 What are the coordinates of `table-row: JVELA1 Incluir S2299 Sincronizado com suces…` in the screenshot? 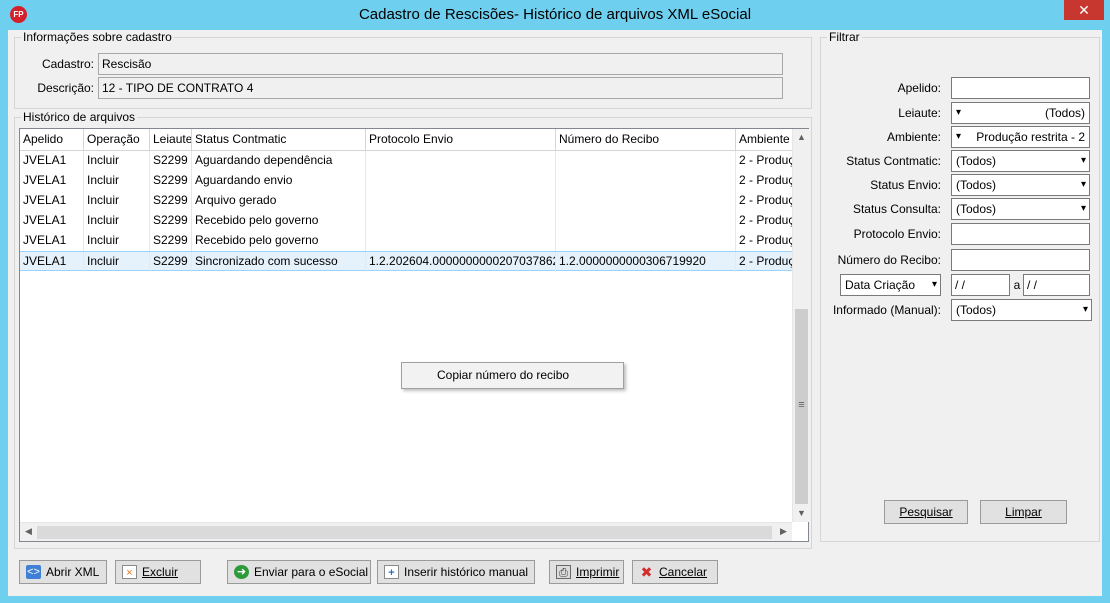 It's located at (406, 261).